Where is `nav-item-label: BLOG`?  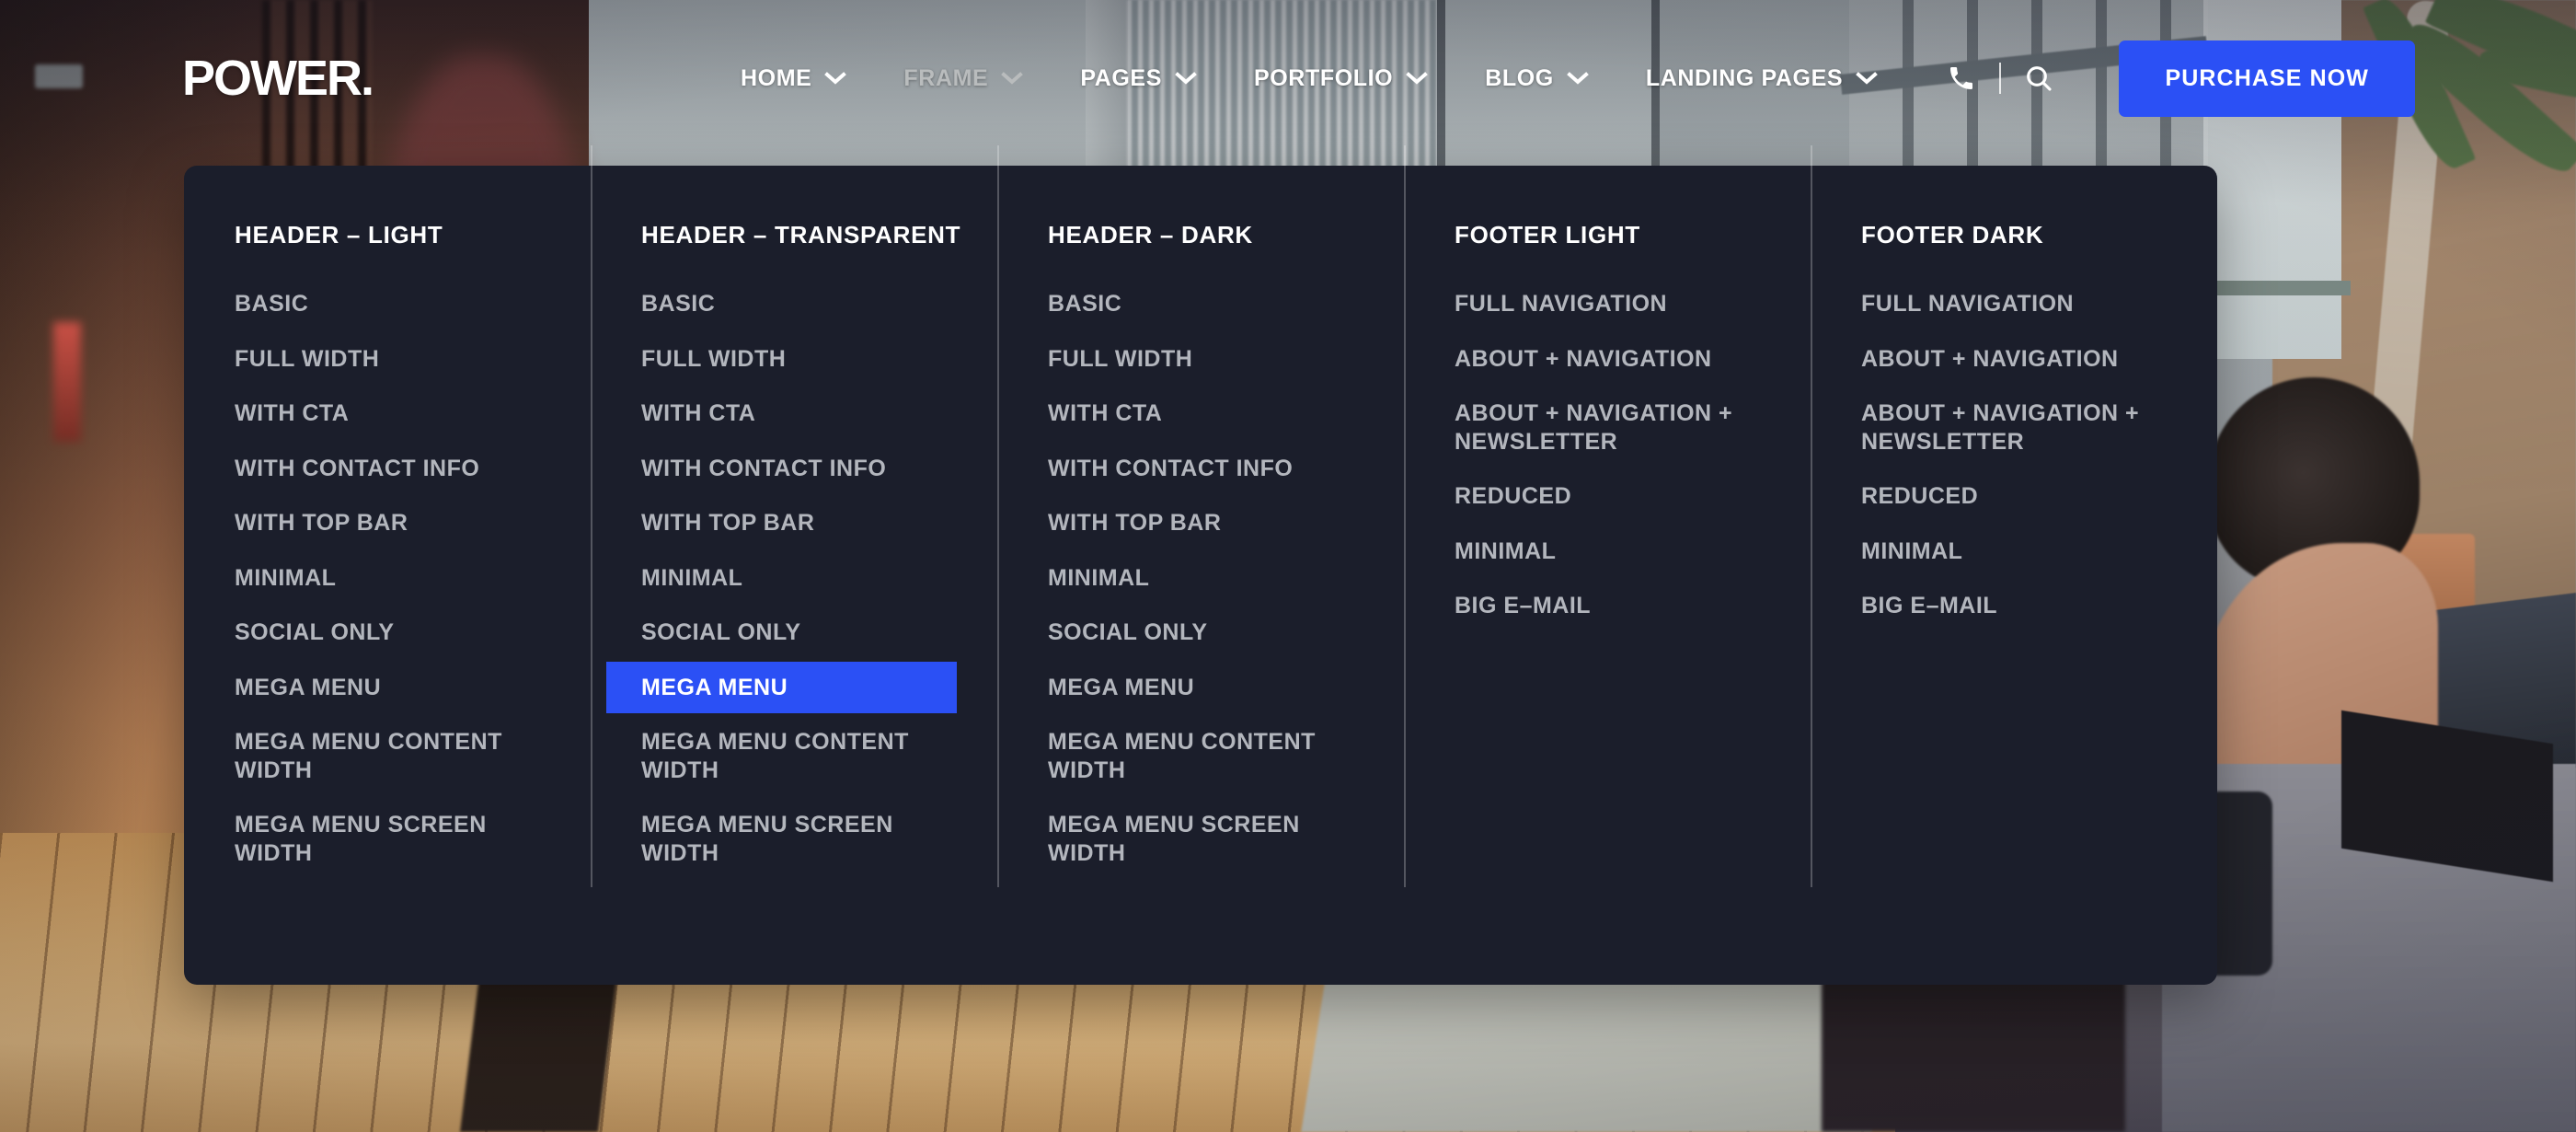 nav-item-label: BLOG is located at coordinates (1519, 77).